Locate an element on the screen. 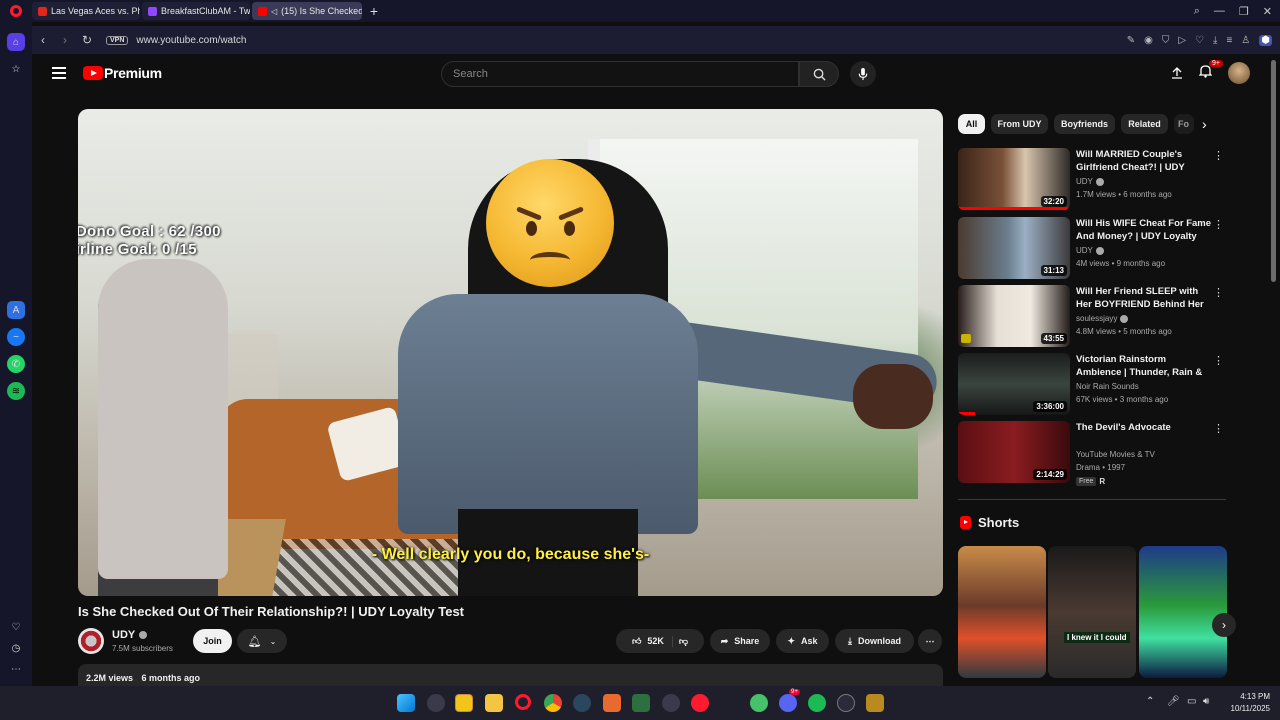 The height and width of the screenshot is (720, 1280). like-button: 👍︎ 52K is located at coordinates (652, 641).